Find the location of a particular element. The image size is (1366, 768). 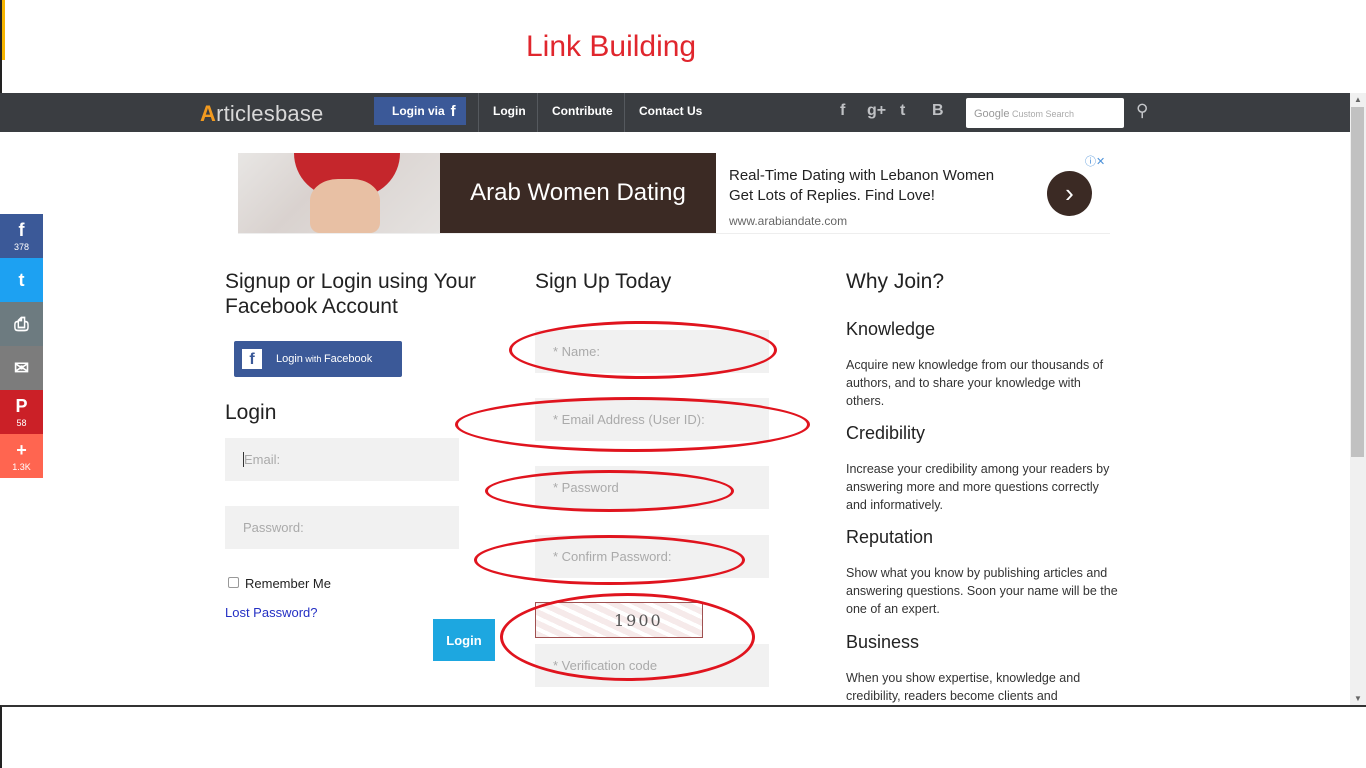

scroll-thumb is located at coordinates (1357, 282).